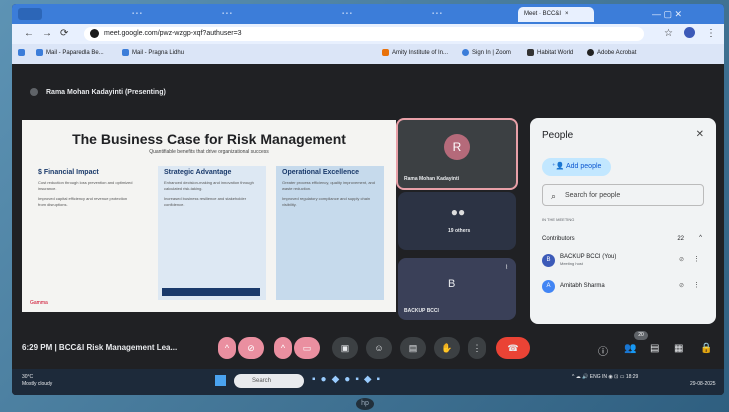 Image resolution: width=729 pixels, height=412 pixels. Describe the element at coordinates (421, 311) in the screenshot. I see `tile-name: BACKUP BCCI` at that location.